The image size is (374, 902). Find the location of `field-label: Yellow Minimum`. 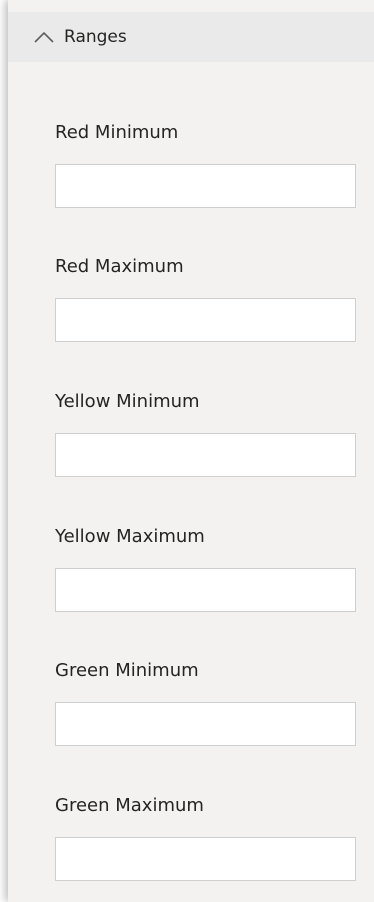

field-label: Yellow Minimum is located at coordinates (127, 401).